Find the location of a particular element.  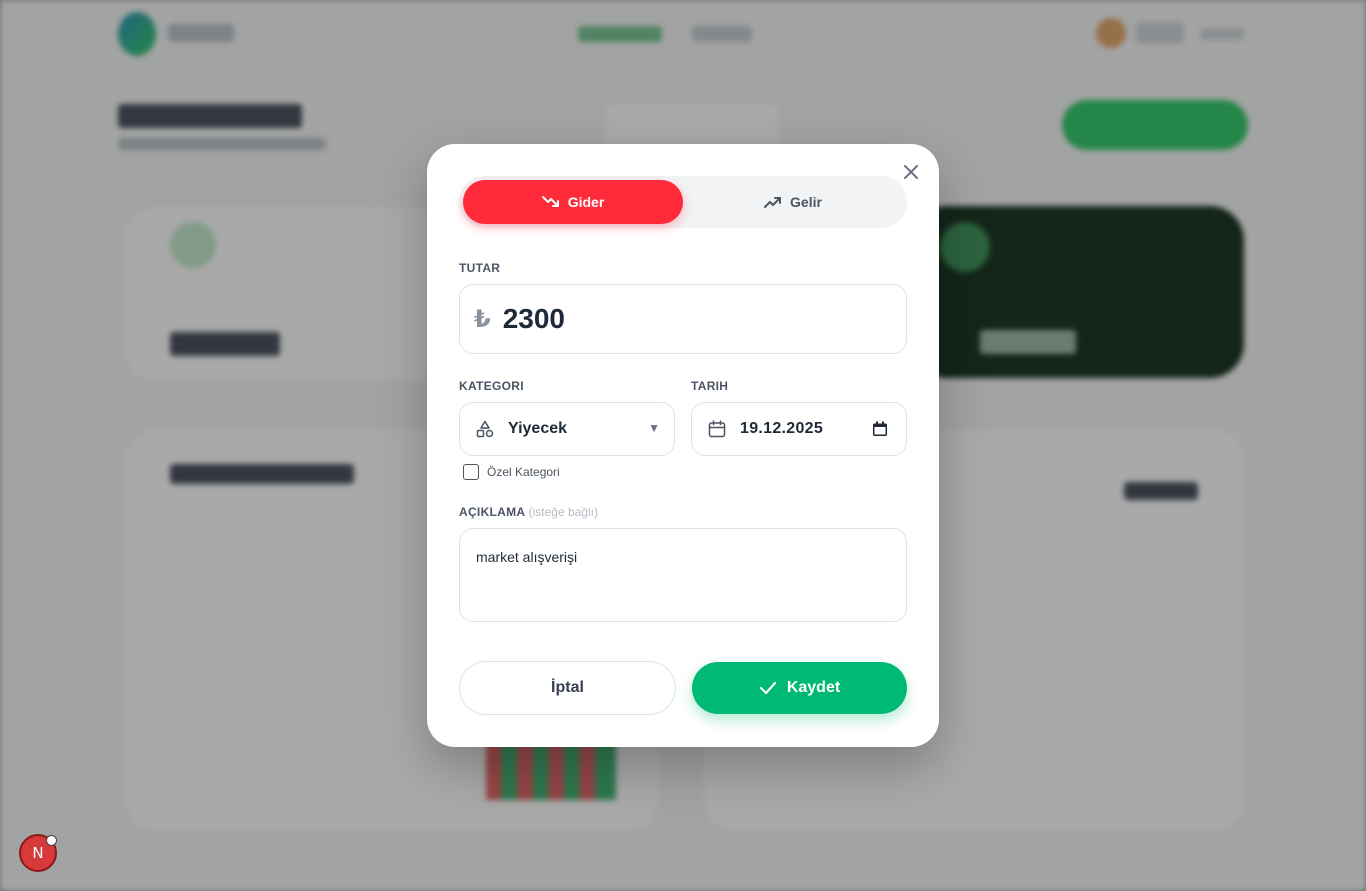

date-field: 19.12.2025 is located at coordinates (799, 429).